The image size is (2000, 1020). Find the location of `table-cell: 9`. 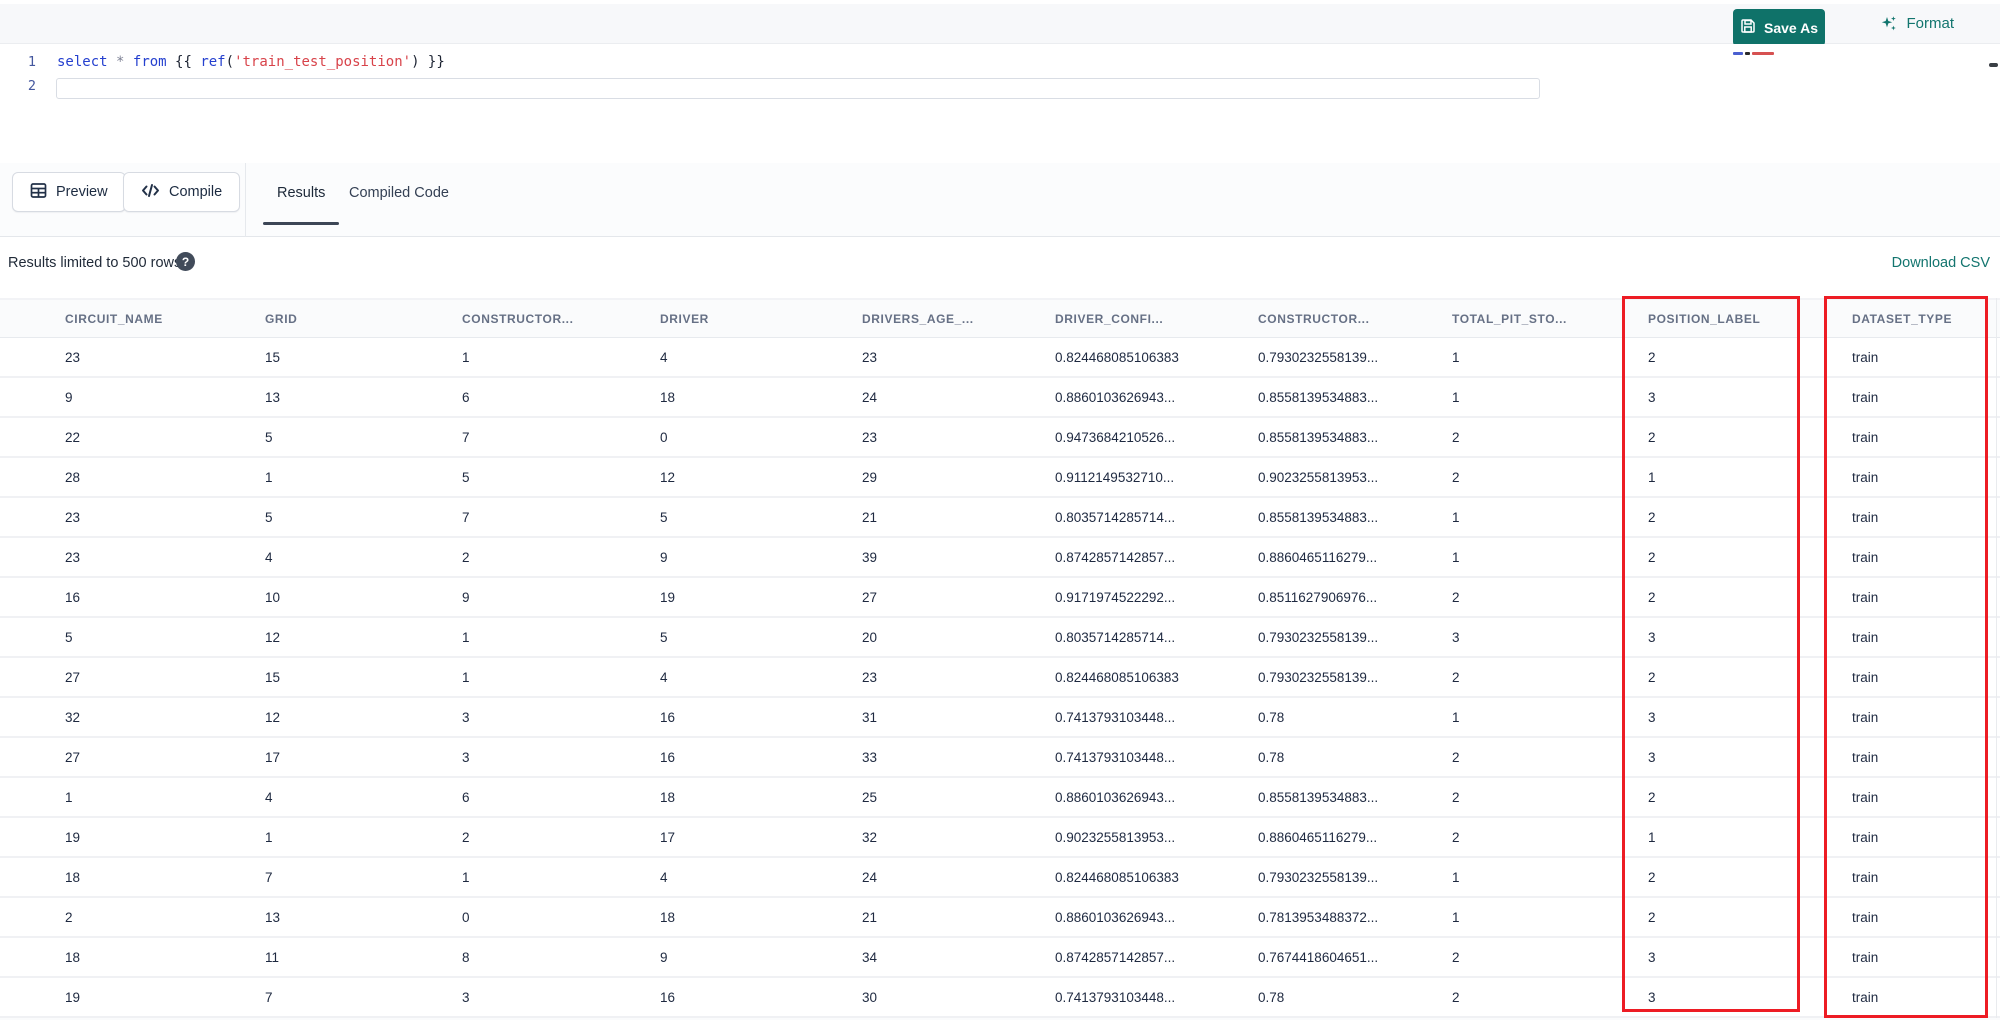

table-cell: 9 is located at coordinates (69, 397).